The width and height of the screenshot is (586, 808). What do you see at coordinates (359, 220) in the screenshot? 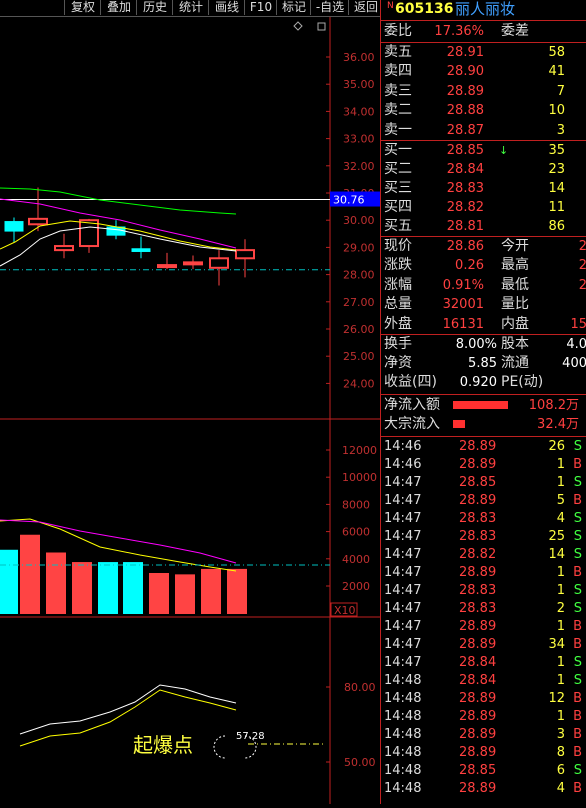
I see `price-axis-label: 30.00` at bounding box center [359, 220].